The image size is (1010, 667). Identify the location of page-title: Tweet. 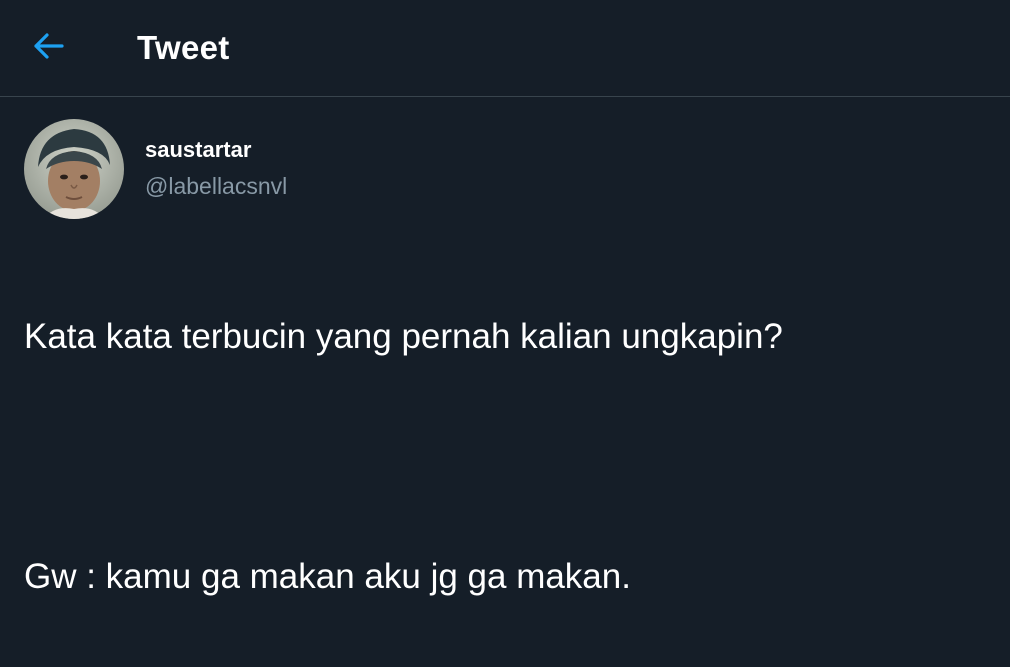
(183, 47).